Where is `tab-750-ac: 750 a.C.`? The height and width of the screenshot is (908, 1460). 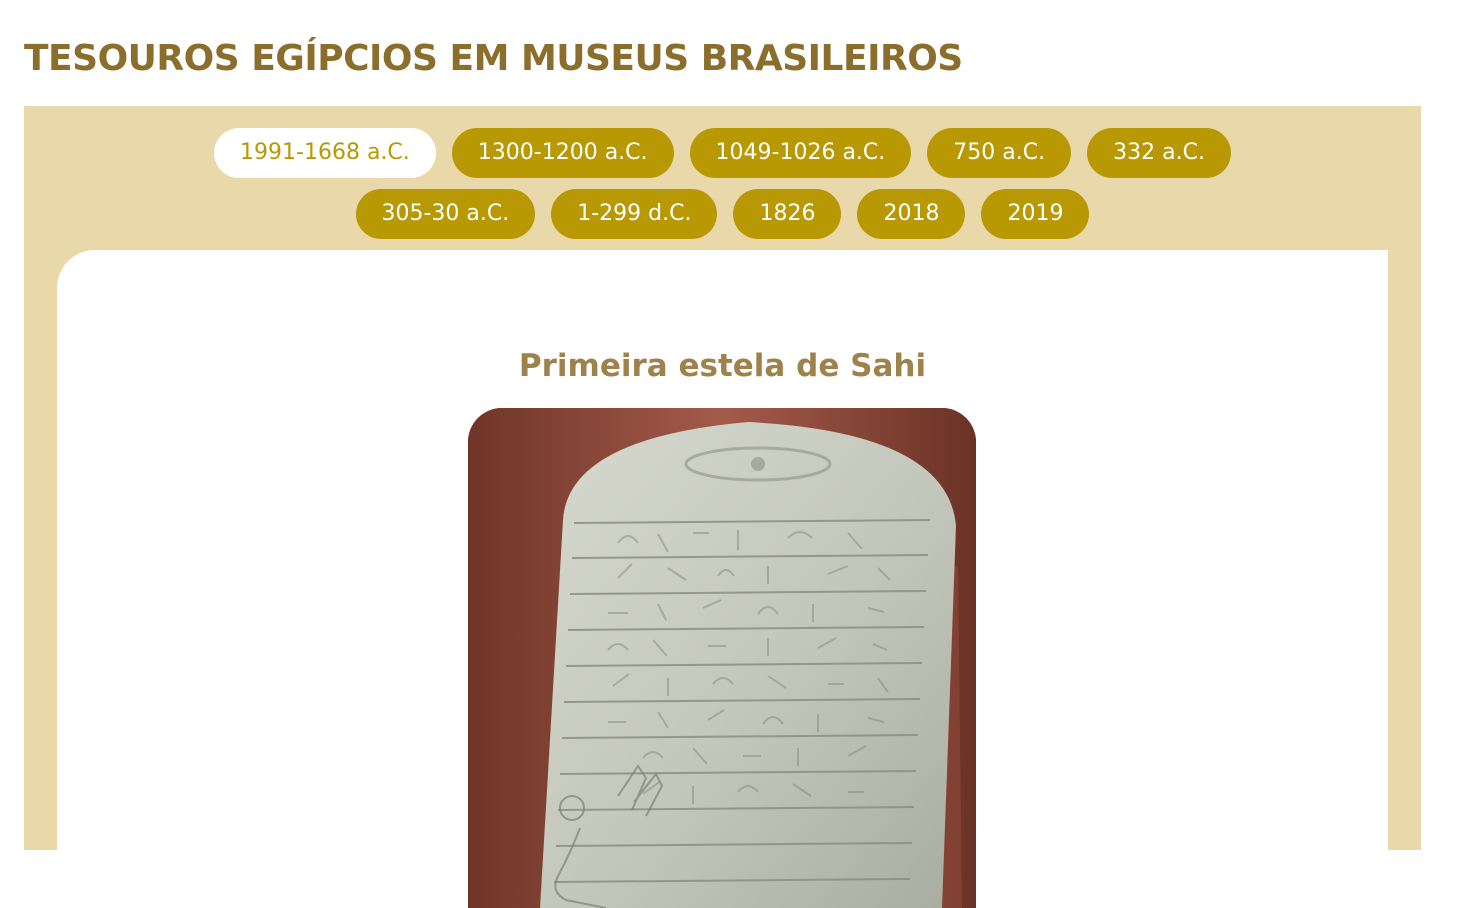
tab-750-ac: 750 a.C. is located at coordinates (999, 153).